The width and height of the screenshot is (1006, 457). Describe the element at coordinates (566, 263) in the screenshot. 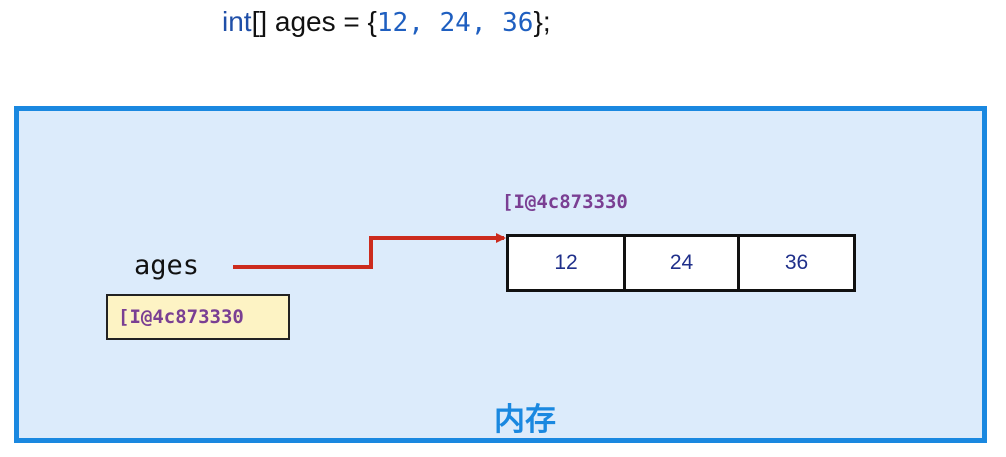

I see `array-cell: 12` at that location.